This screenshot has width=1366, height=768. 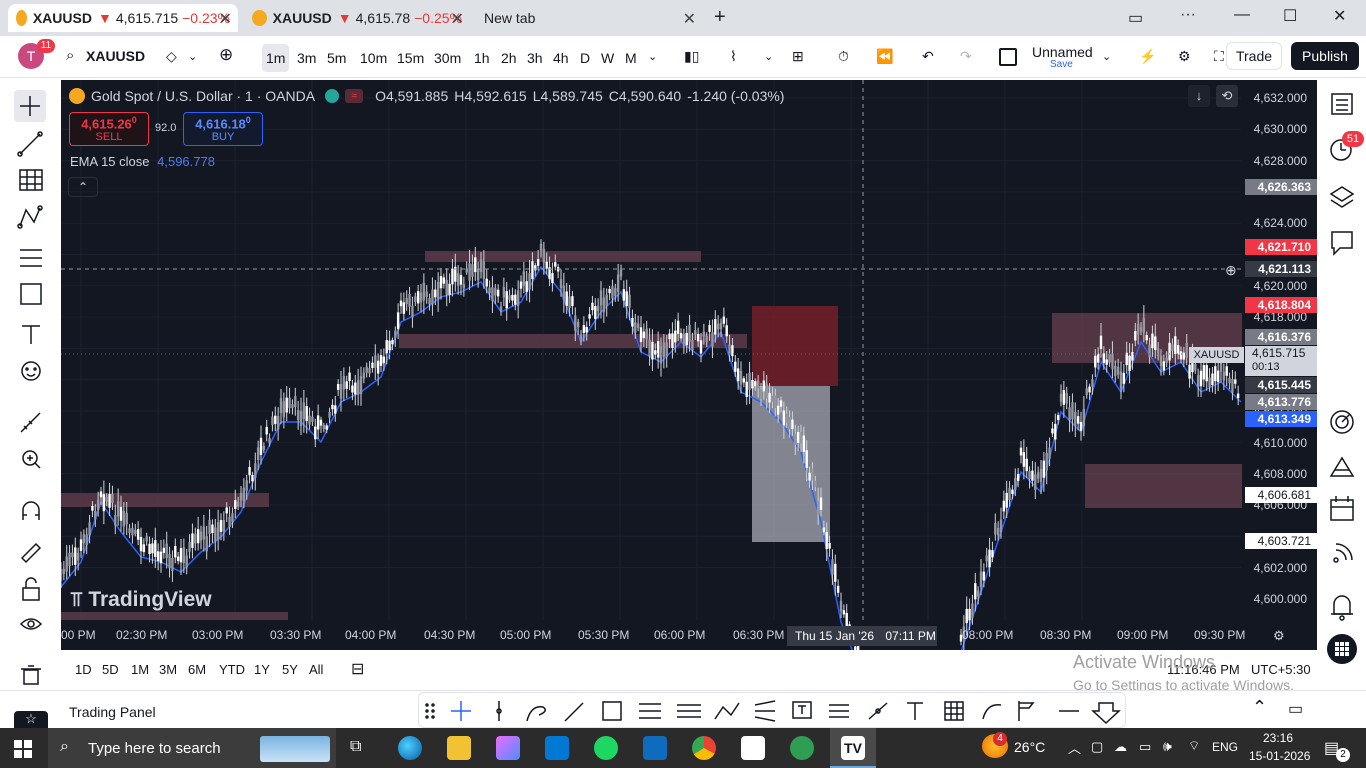 I want to click on trade-button: Trade, so click(x=1254, y=56).